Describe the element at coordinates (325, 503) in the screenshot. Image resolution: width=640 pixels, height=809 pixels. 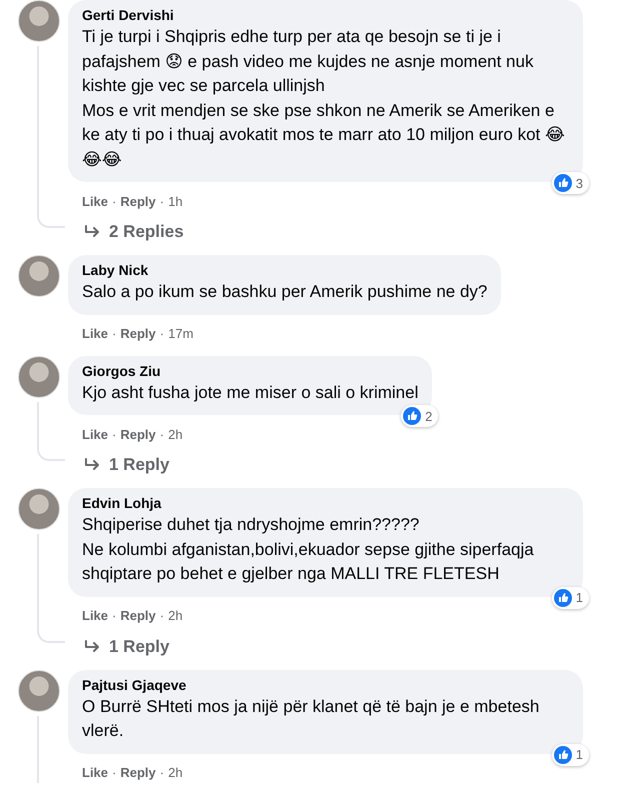
I see `comment-author: Edvin Lohja` at that location.